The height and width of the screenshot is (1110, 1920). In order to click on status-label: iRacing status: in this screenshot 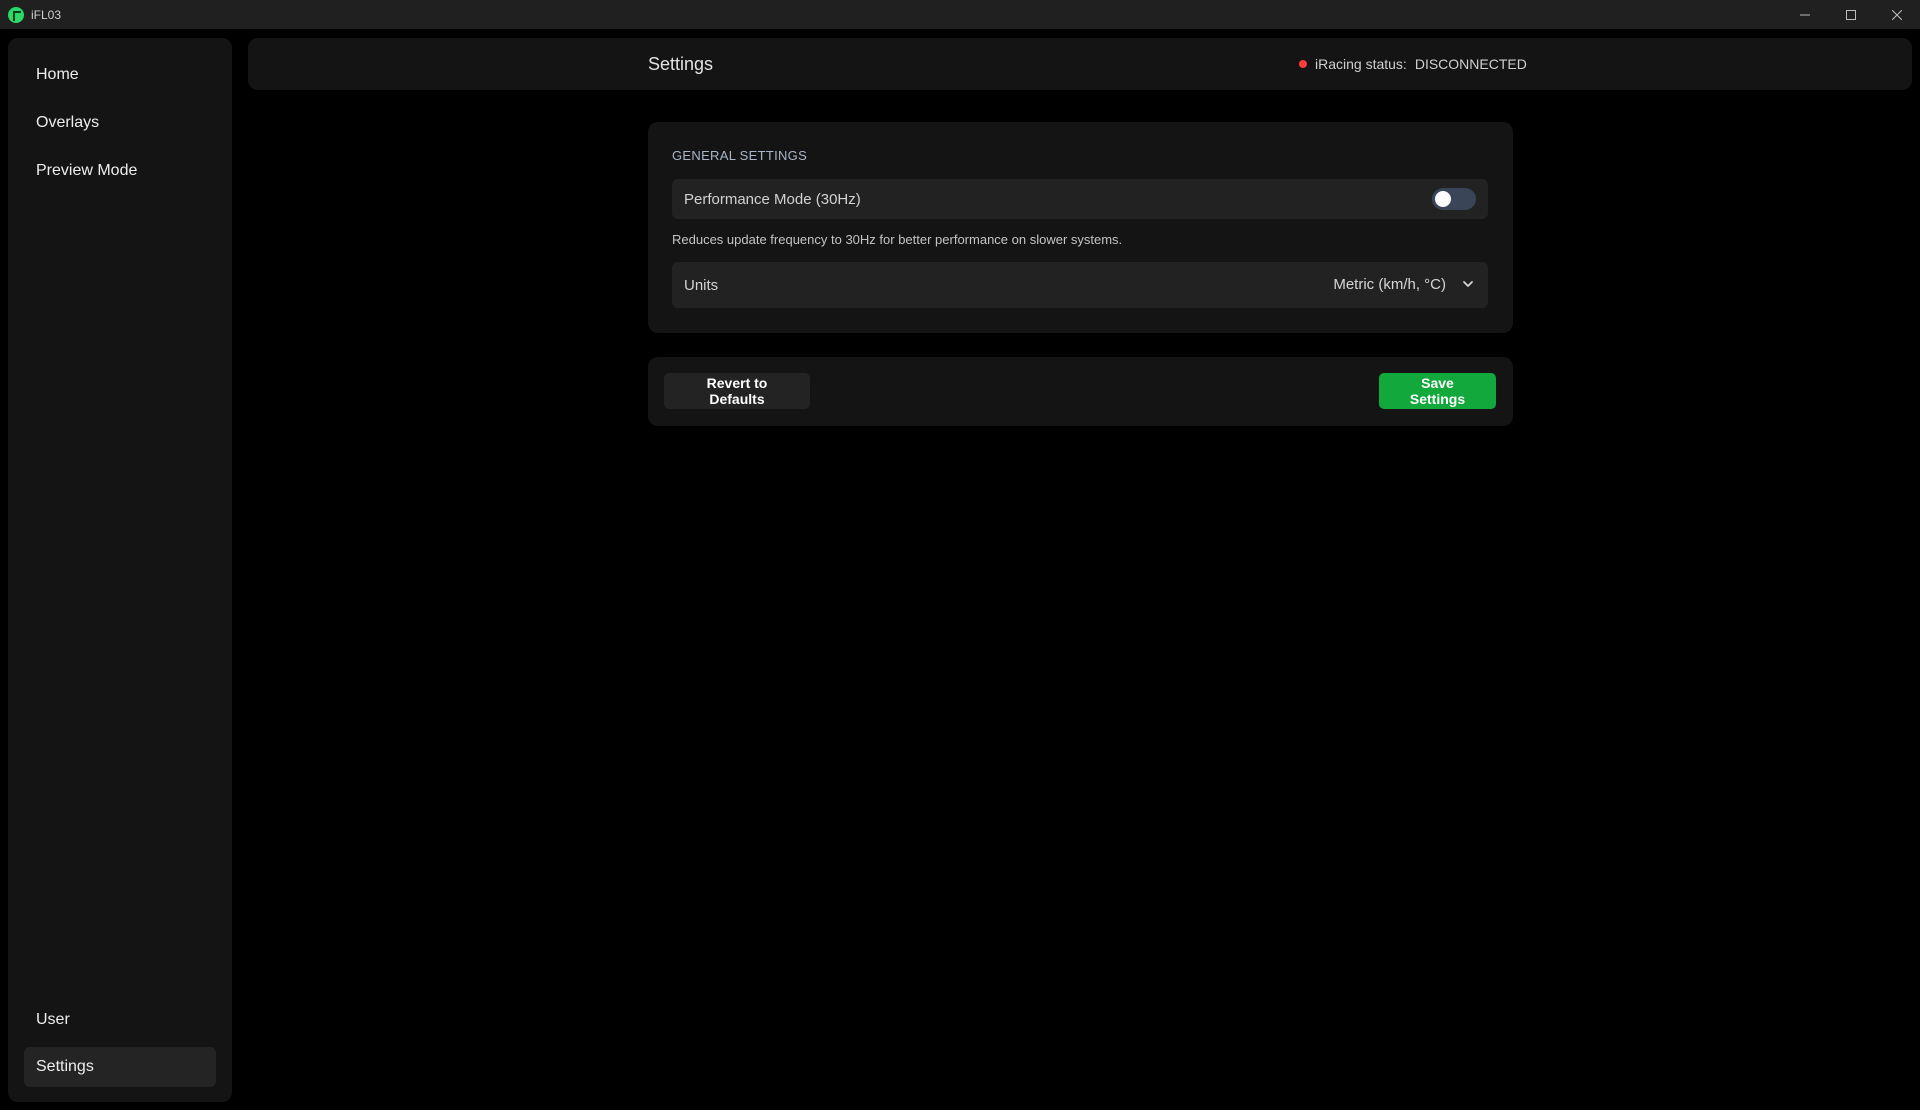, I will do `click(1361, 64)`.